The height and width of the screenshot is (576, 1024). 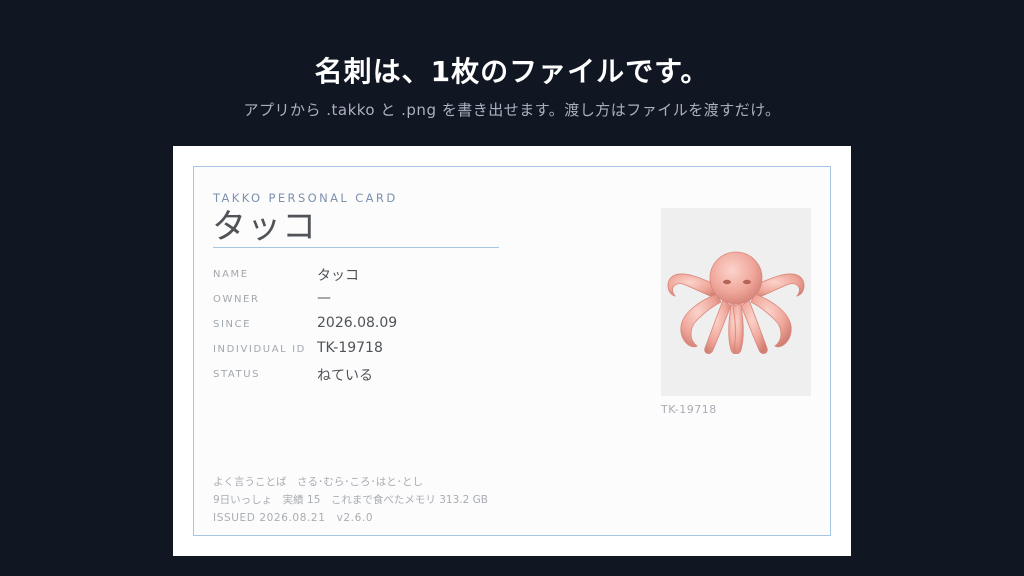 I want to click on field-label: INDIVIDUAL ID, so click(x=259, y=349).